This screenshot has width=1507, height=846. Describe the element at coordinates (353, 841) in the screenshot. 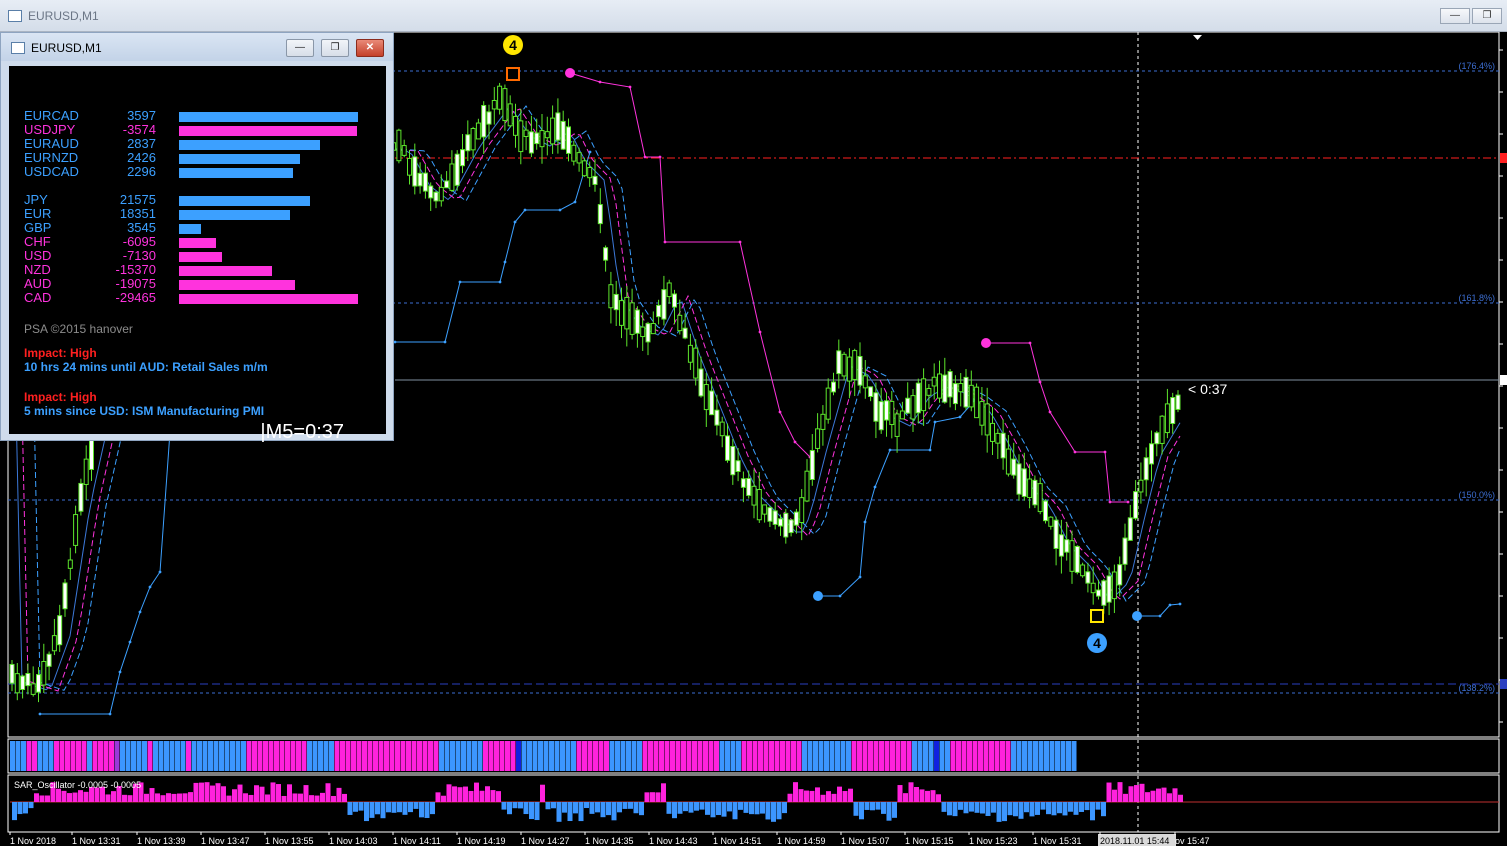

I see `time-label: 1 Nov 14:03` at that location.